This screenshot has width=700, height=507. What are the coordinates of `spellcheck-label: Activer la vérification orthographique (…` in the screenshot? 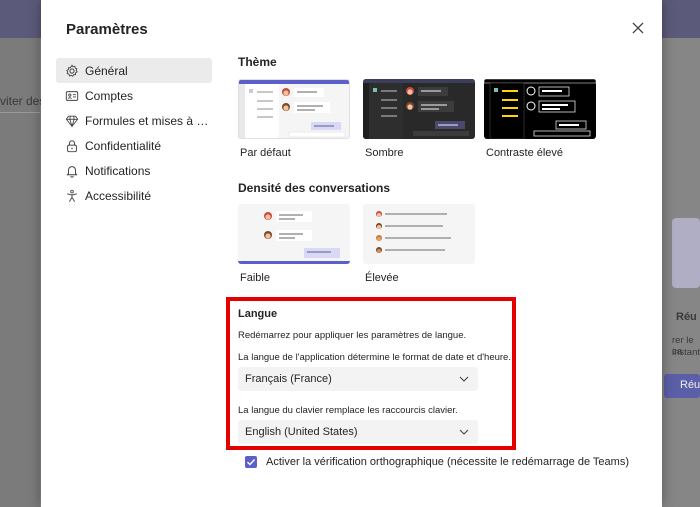 It's located at (447, 462).